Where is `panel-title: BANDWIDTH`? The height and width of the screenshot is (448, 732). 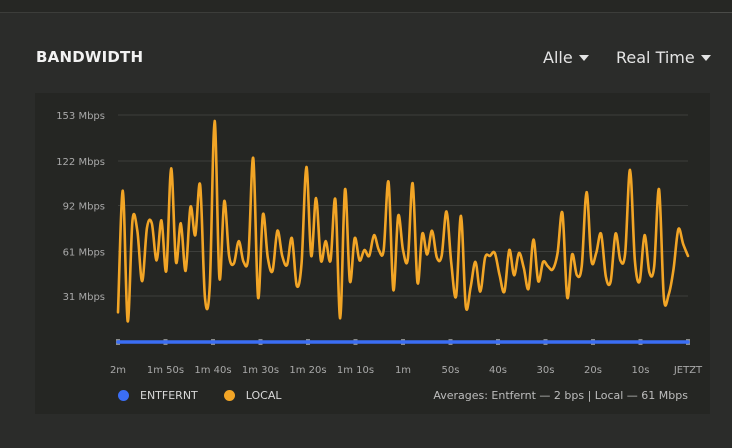
panel-title: BANDWIDTH is located at coordinates (90, 57).